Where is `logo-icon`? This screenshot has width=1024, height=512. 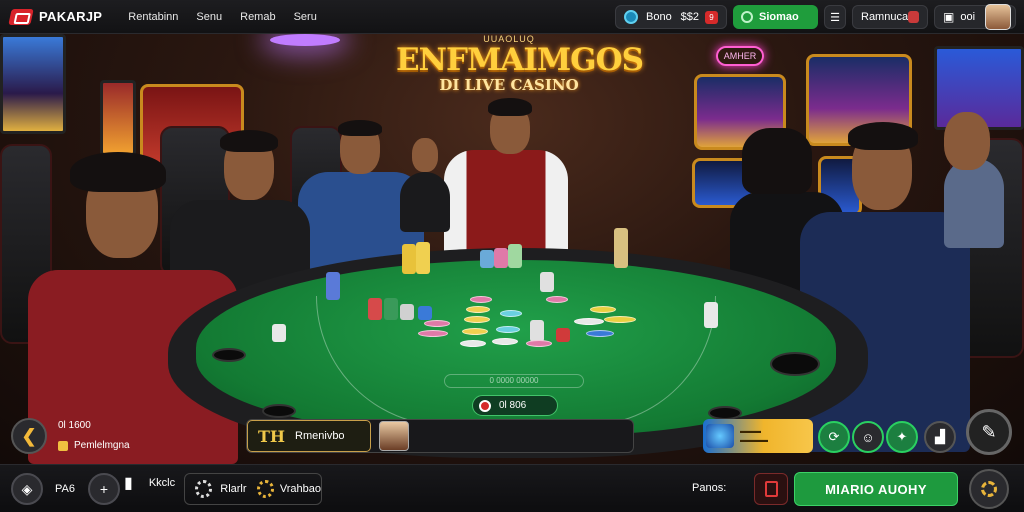 logo-icon is located at coordinates (21, 16).